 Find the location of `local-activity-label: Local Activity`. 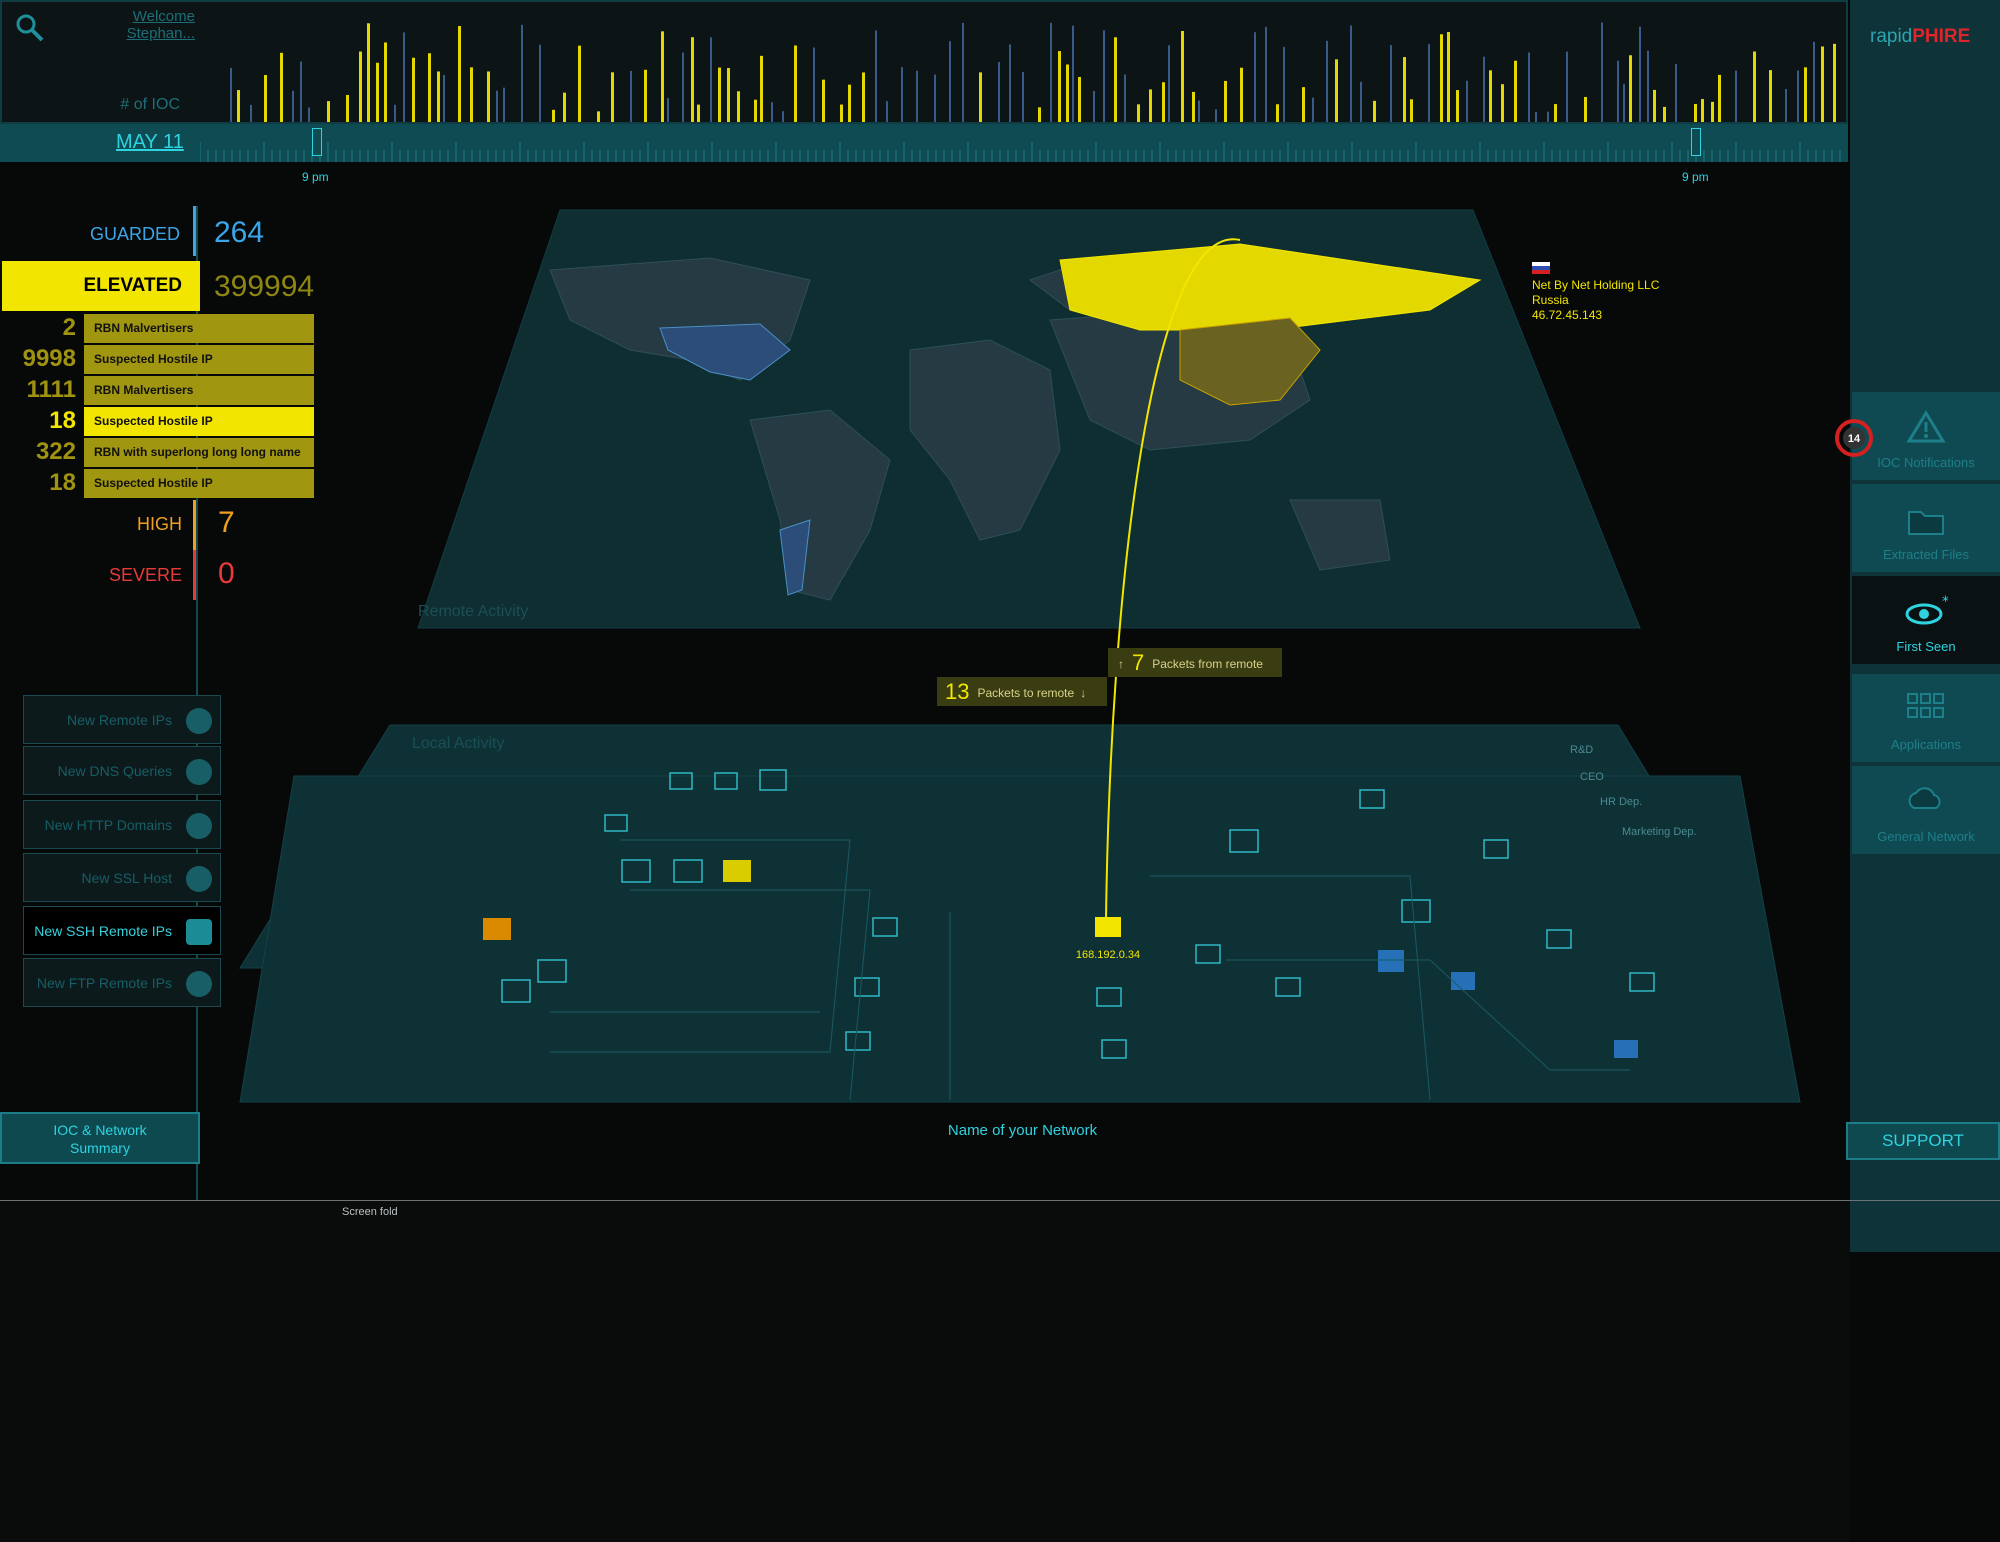

local-activity-label: Local Activity is located at coordinates (458, 743).